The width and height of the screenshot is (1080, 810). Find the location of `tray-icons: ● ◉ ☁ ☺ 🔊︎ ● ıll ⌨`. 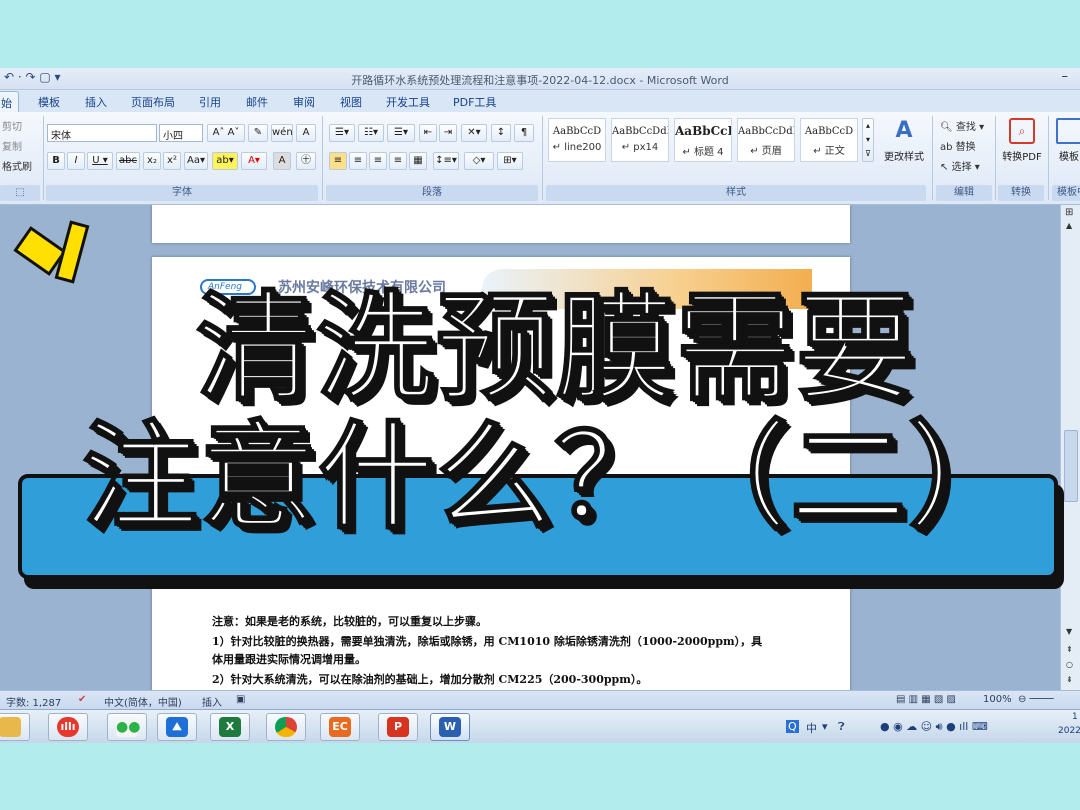

tray-icons: ● ◉ ☁ ☺ 🔊︎ ● ıll ⌨ is located at coordinates (934, 727).